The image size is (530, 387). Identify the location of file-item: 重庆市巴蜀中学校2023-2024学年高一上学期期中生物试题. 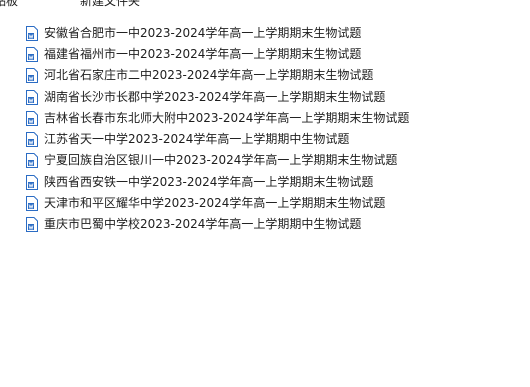
(193, 224).